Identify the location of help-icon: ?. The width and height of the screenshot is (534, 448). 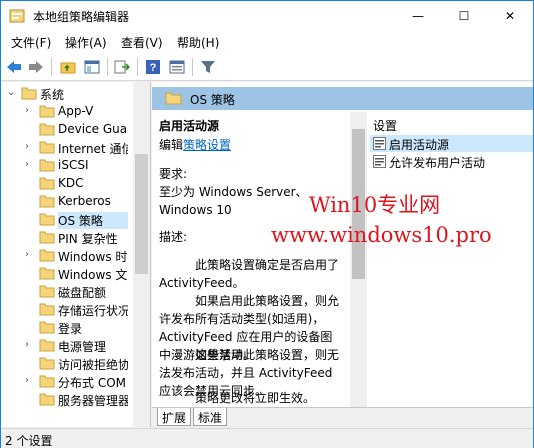
(153, 67).